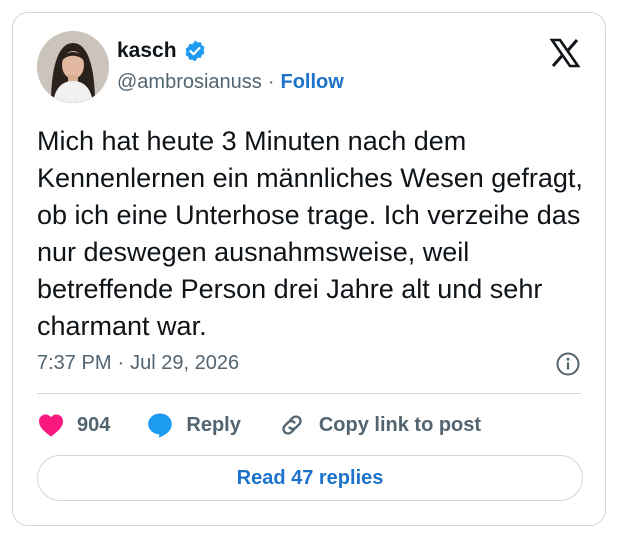 The height and width of the screenshot is (538, 620). Describe the element at coordinates (309, 393) in the screenshot. I see `divider` at that location.